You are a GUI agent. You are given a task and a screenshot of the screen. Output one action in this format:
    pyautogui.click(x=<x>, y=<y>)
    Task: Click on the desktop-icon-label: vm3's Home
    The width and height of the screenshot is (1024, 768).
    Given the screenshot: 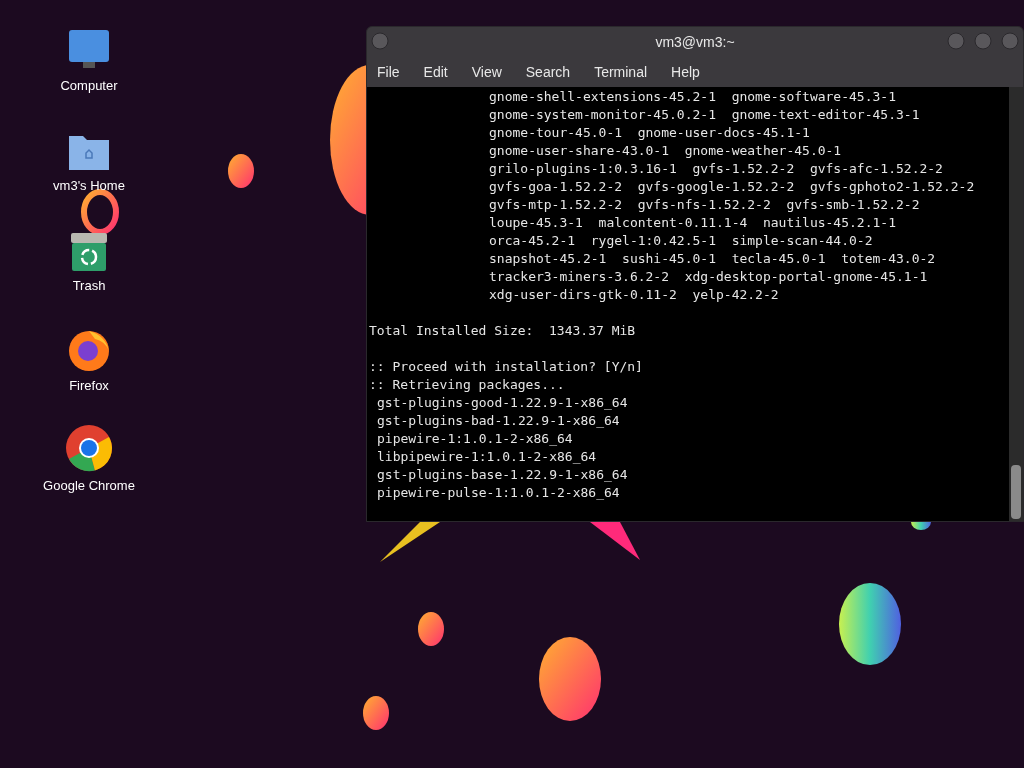 What is the action you would take?
    pyautogui.click(x=89, y=186)
    